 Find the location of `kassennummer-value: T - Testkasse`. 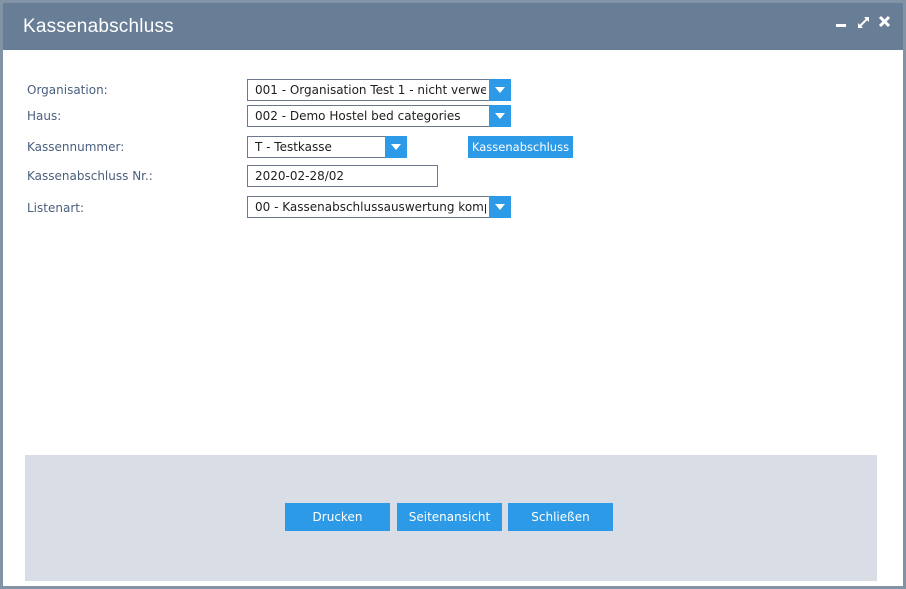

kassennummer-value: T - Testkasse is located at coordinates (293, 147).